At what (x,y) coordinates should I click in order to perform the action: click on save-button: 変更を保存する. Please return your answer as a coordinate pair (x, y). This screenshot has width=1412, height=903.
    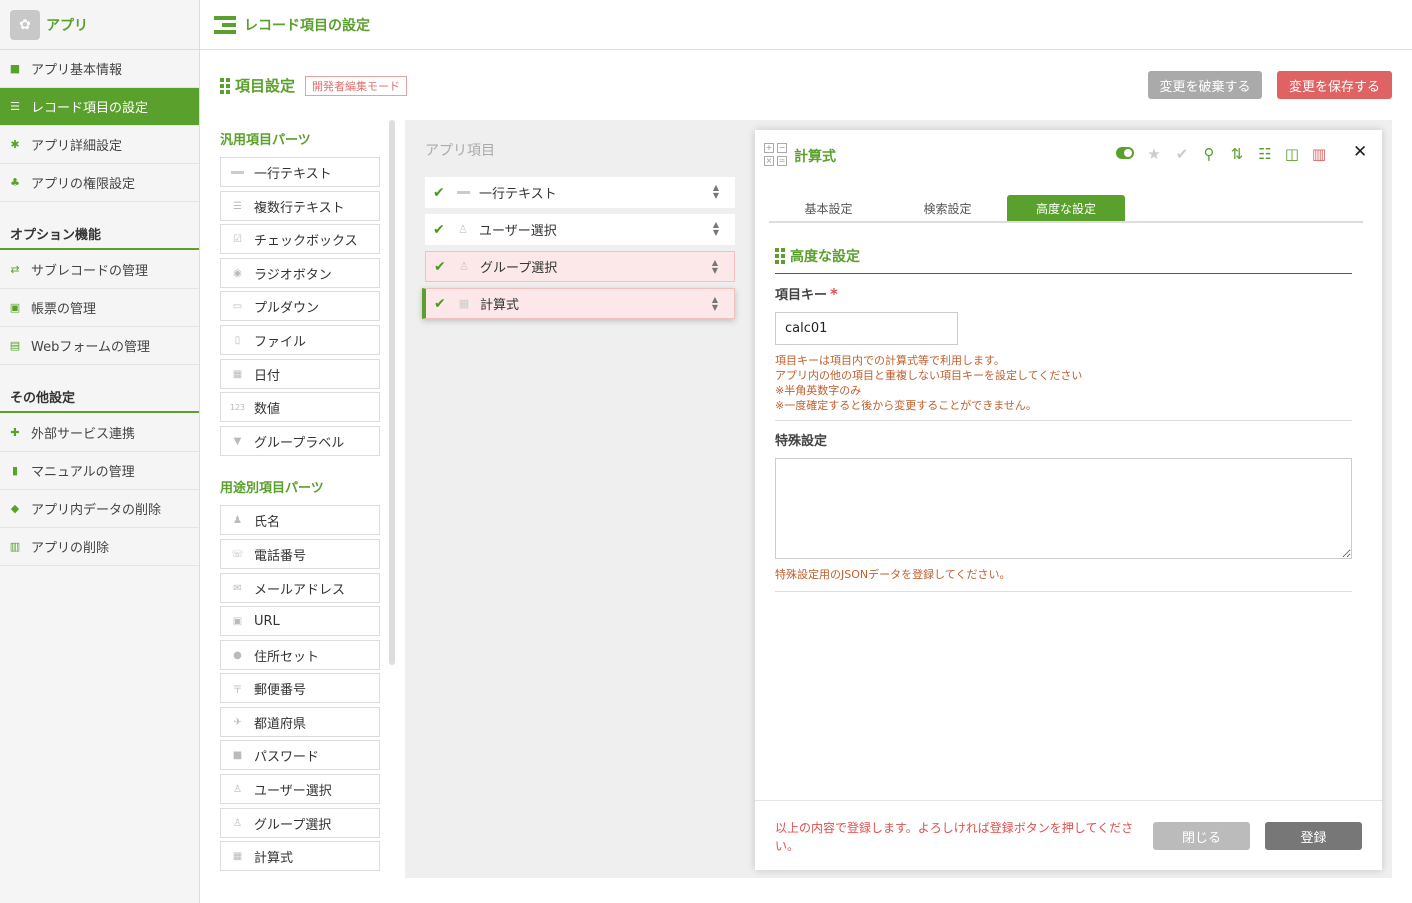
    Looking at the image, I should click on (1334, 85).